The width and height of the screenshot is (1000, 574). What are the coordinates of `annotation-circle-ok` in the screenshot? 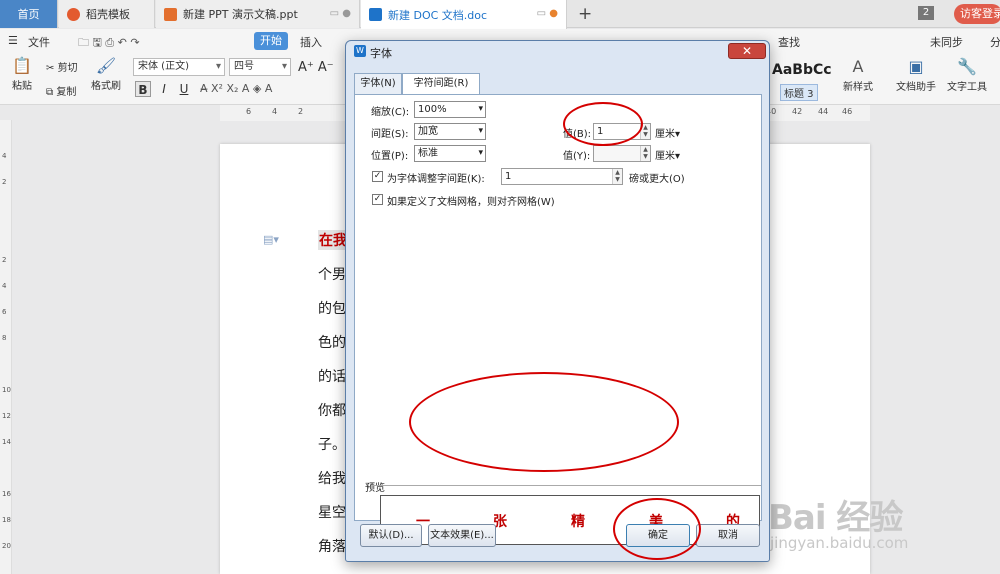 It's located at (657, 529).